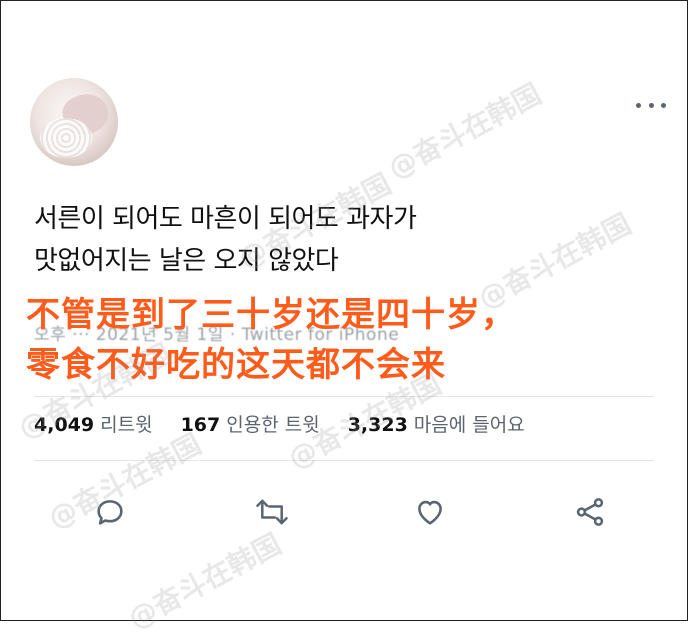 This screenshot has height=637, width=690. What do you see at coordinates (186, 261) in the screenshot?
I see `tweet-text-line2: 맛없어지는 날은 오지 않았다` at bounding box center [186, 261].